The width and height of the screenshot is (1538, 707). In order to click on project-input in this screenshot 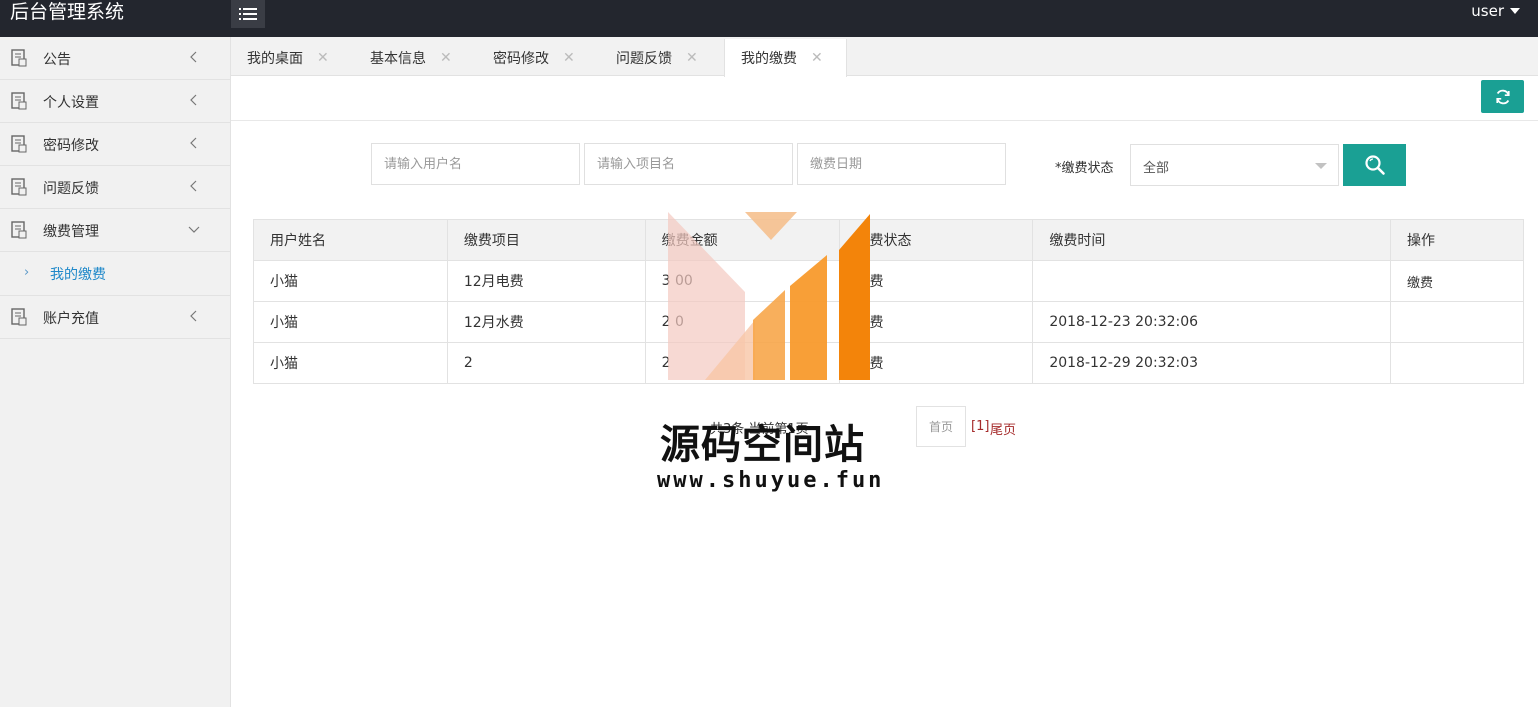, I will do `click(688, 164)`.